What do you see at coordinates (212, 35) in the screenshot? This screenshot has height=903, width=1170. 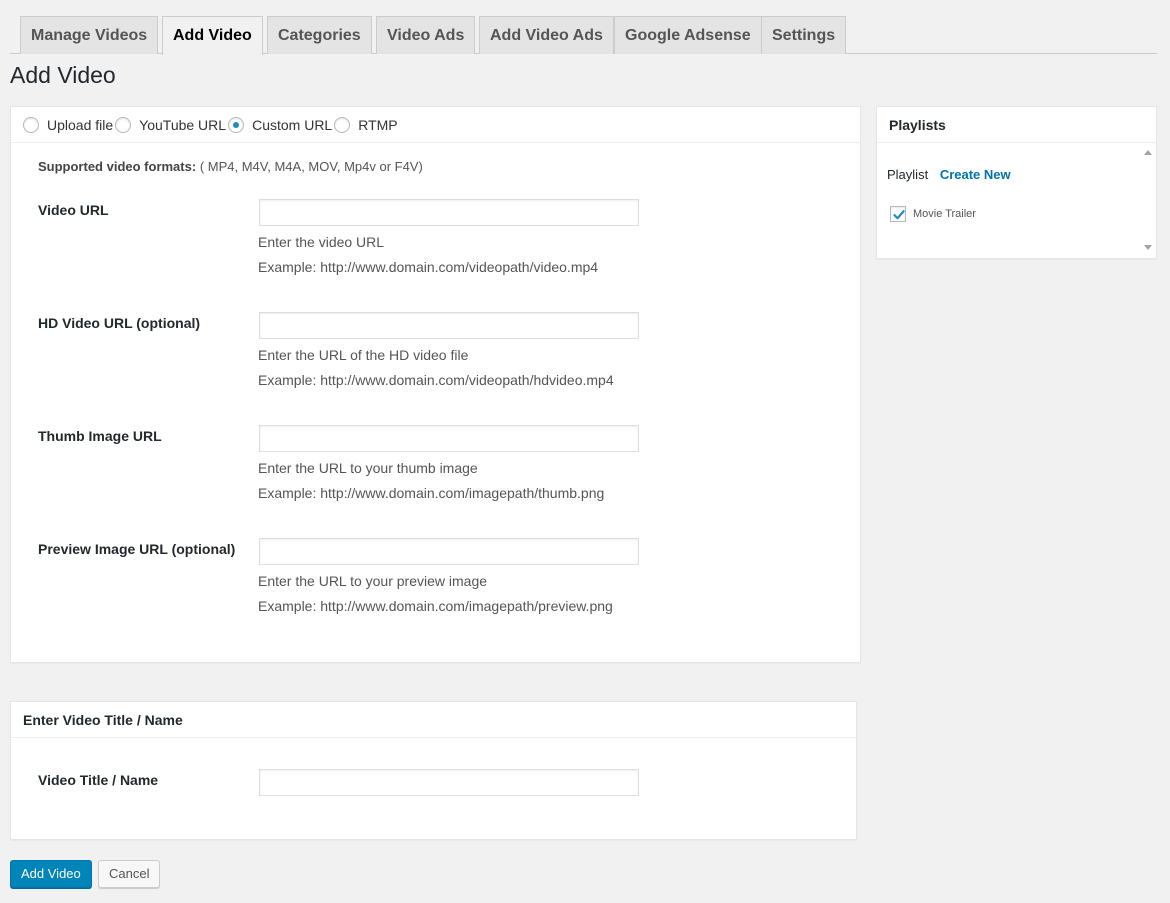 I see `tab-add-video: Add Video` at bounding box center [212, 35].